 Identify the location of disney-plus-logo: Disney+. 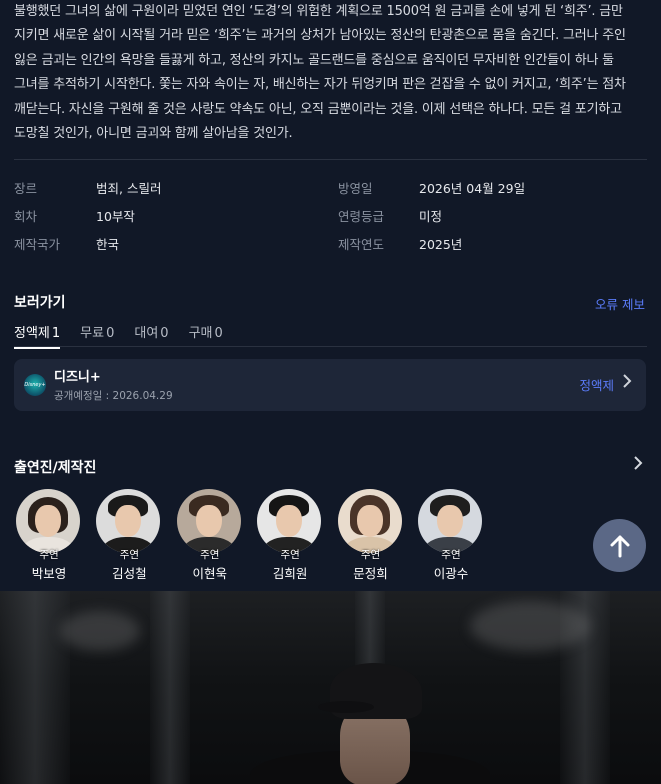
(35, 385).